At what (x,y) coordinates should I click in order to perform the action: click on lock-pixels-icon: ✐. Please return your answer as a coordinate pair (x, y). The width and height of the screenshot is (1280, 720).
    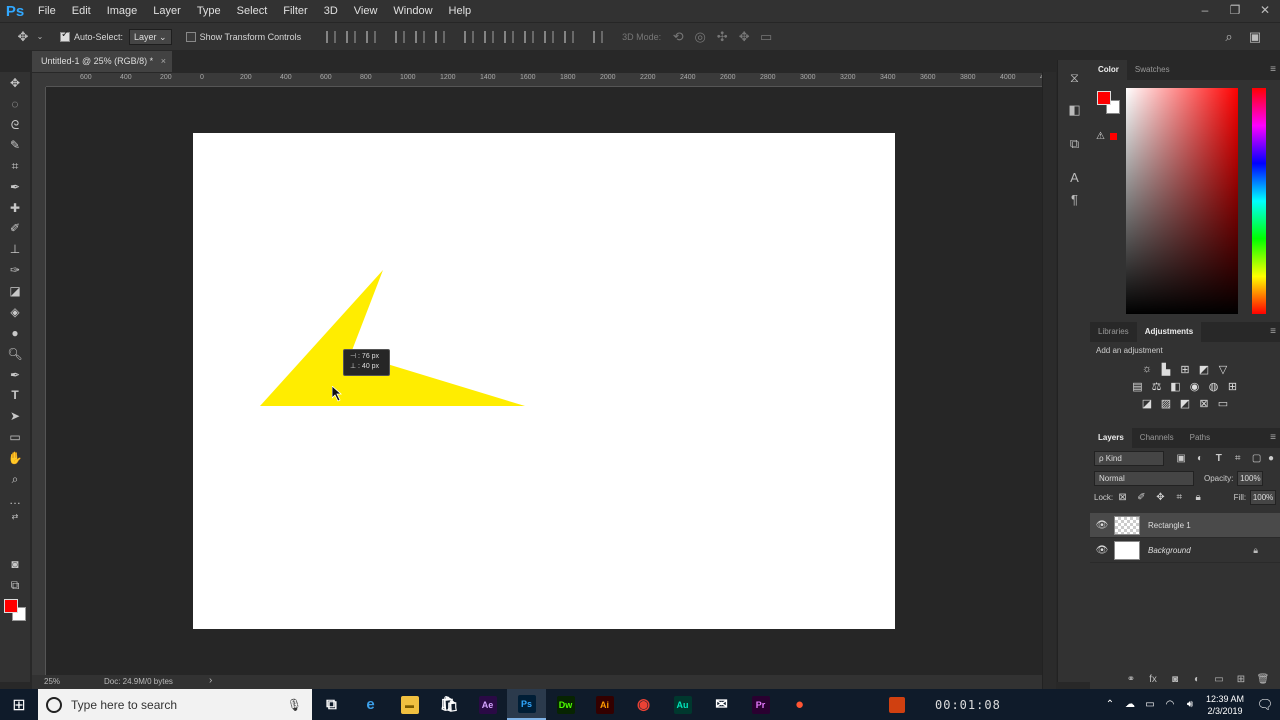
    Looking at the image, I should click on (1141, 497).